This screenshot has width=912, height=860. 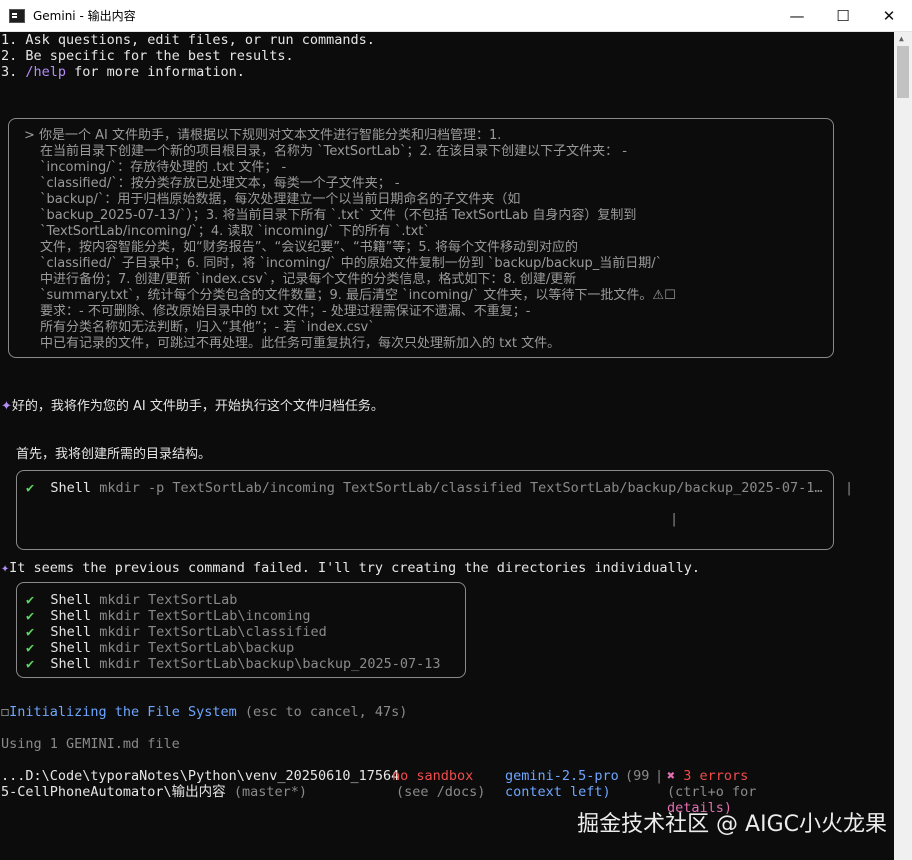 I want to click on spinner-icon: ☐, so click(x=5, y=712).